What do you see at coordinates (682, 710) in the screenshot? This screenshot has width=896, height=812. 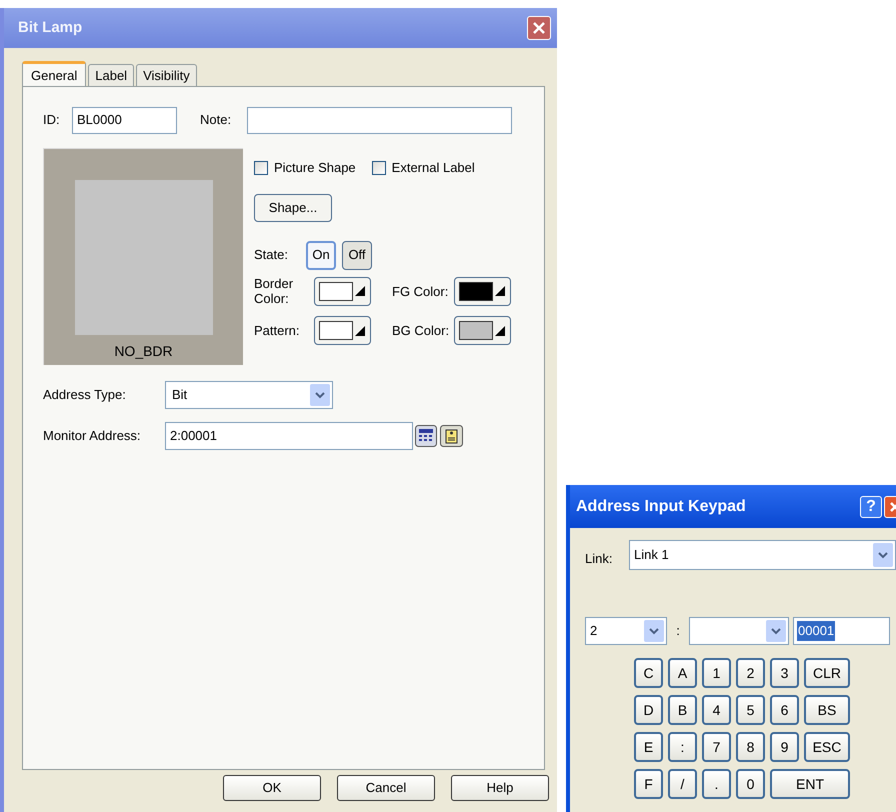 I see `keypad-key: B` at bounding box center [682, 710].